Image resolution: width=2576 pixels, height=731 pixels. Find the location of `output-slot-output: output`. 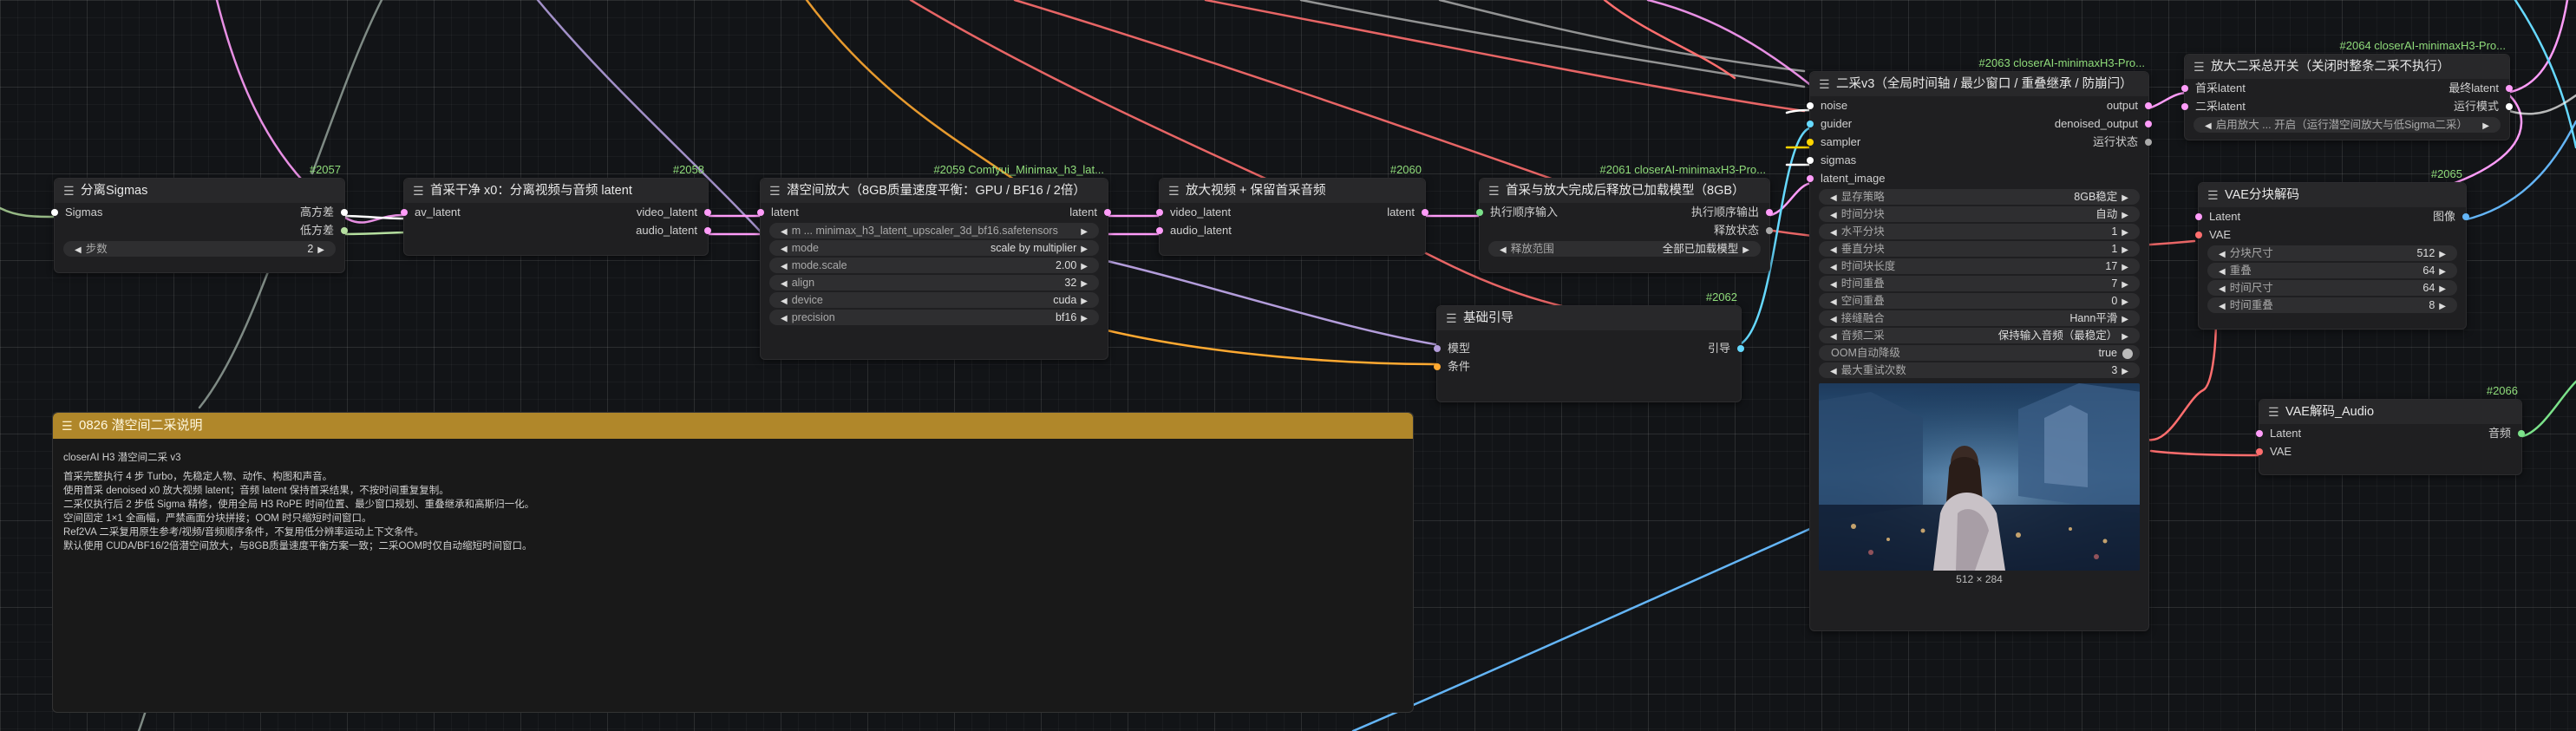

output-slot-output: output is located at coordinates (2129, 105).